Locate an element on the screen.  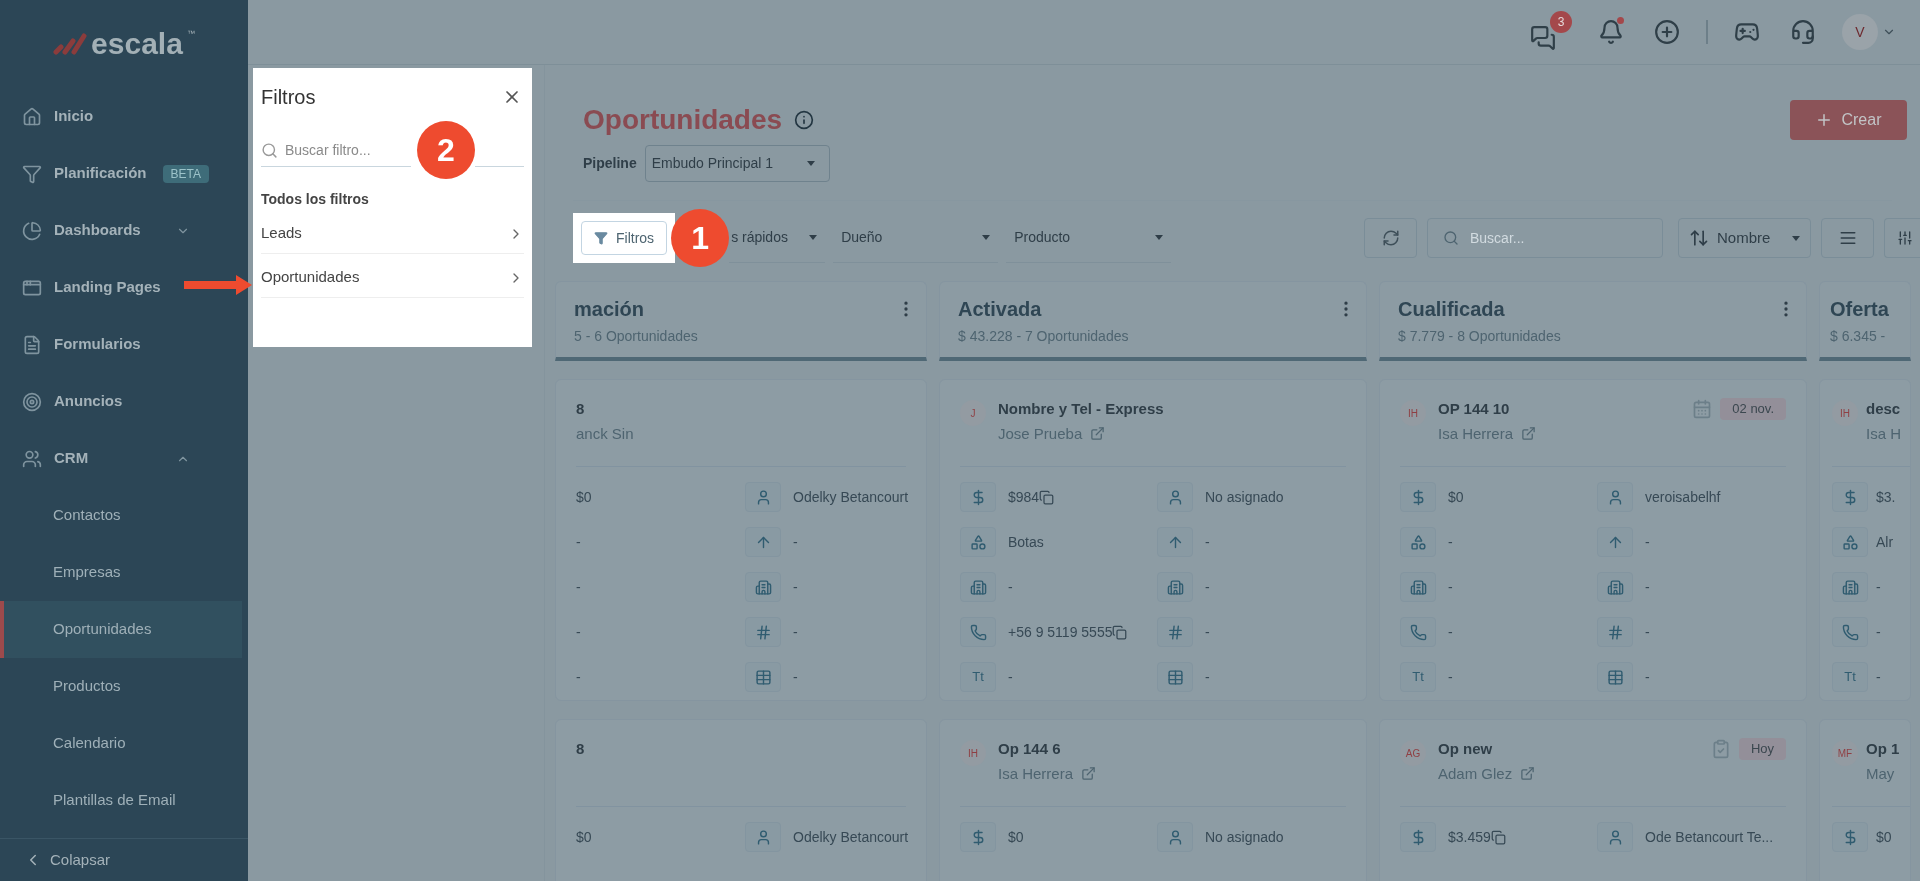
stage-summary: 5 - 6 Oportunidades is located at coordinates (636, 336).